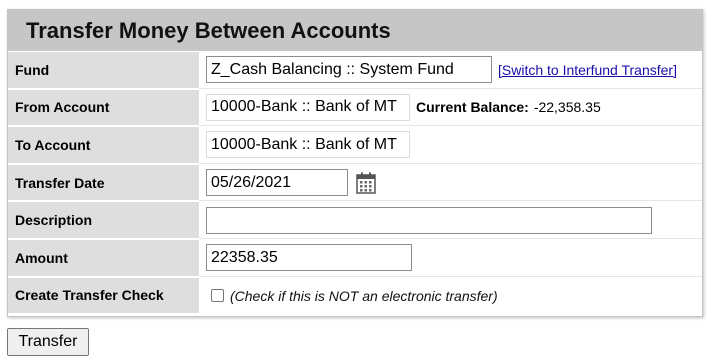 The width and height of the screenshot is (710, 360). I want to click on create-check-label: Create Transfer Check, so click(103, 296).